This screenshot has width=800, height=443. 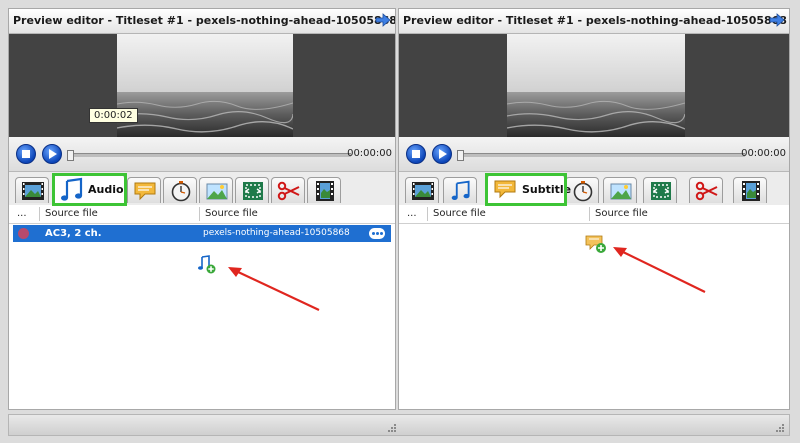 I want to click on subtitle-tab-highlight, so click(x=526, y=189).